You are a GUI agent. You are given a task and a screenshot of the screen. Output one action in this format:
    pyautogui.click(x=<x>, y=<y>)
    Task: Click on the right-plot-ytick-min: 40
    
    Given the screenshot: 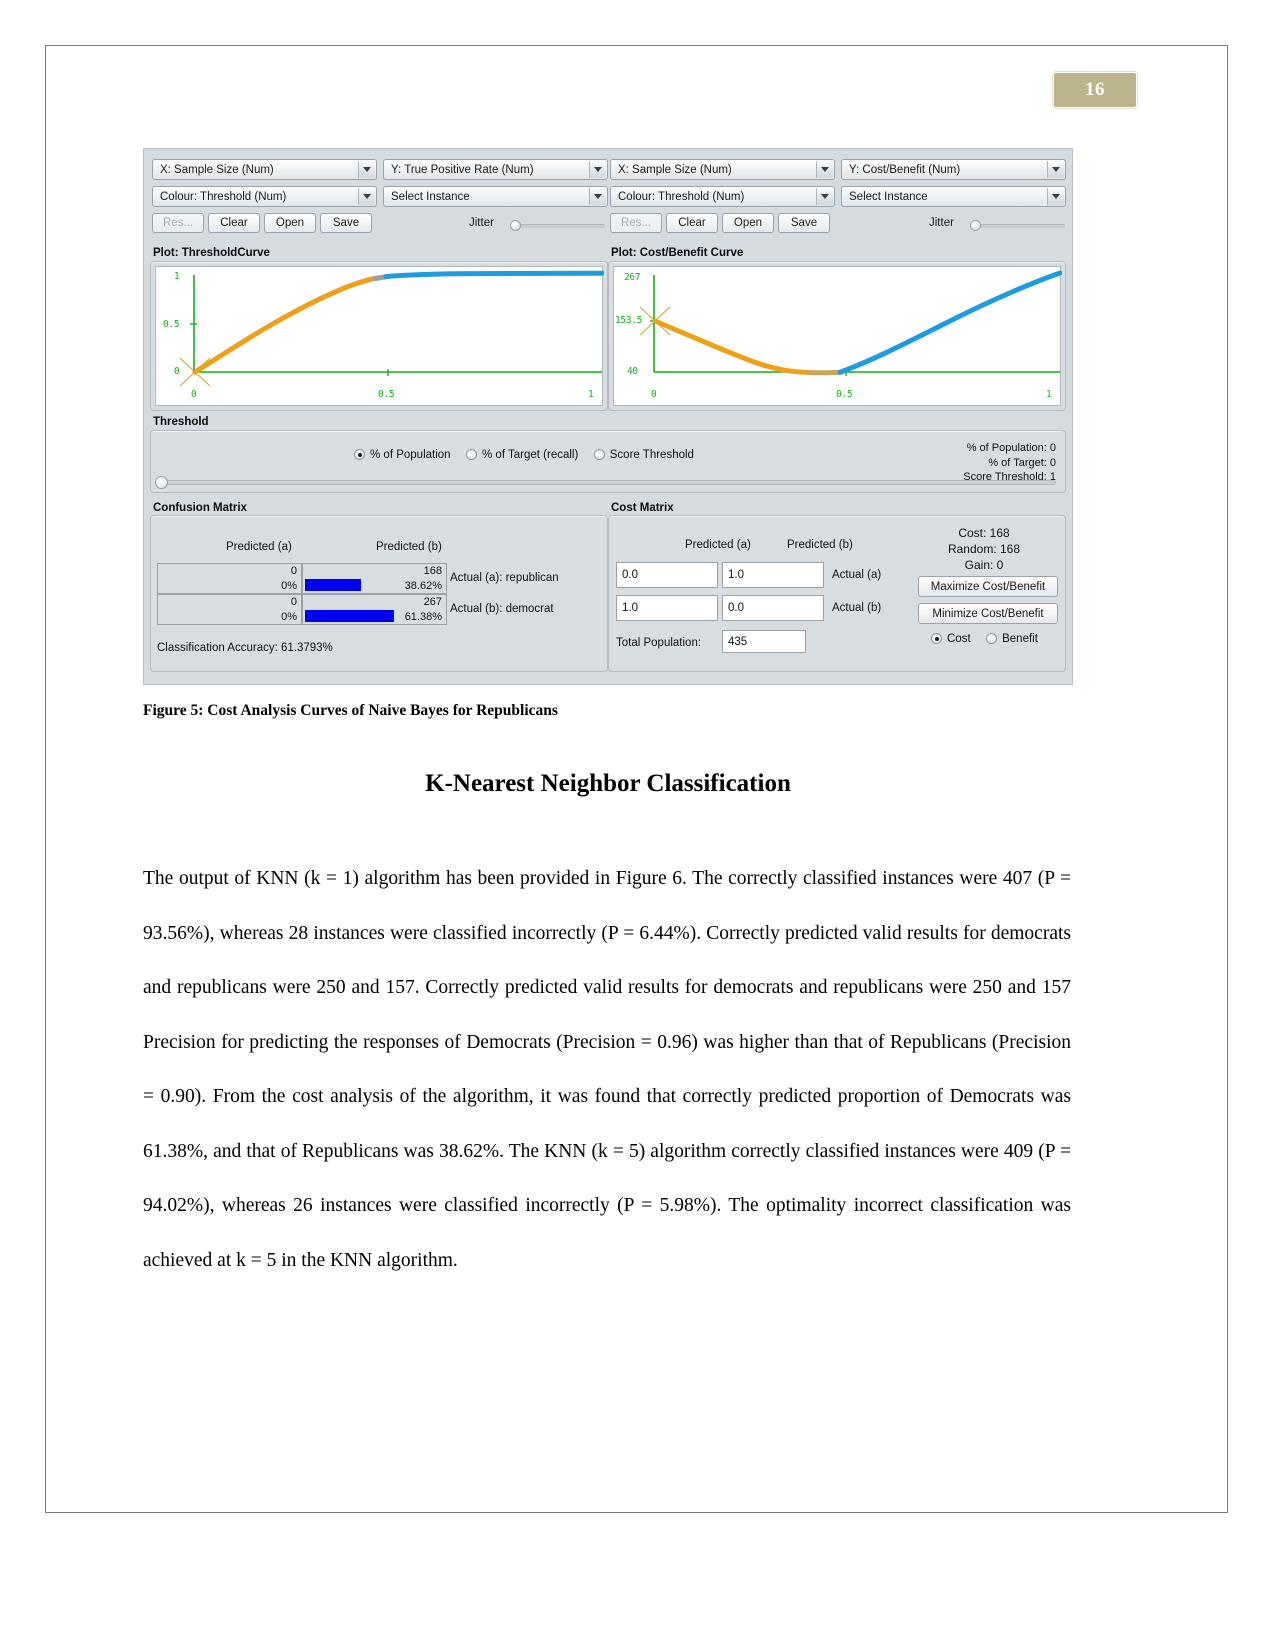 What is the action you would take?
    pyautogui.click(x=632, y=371)
    